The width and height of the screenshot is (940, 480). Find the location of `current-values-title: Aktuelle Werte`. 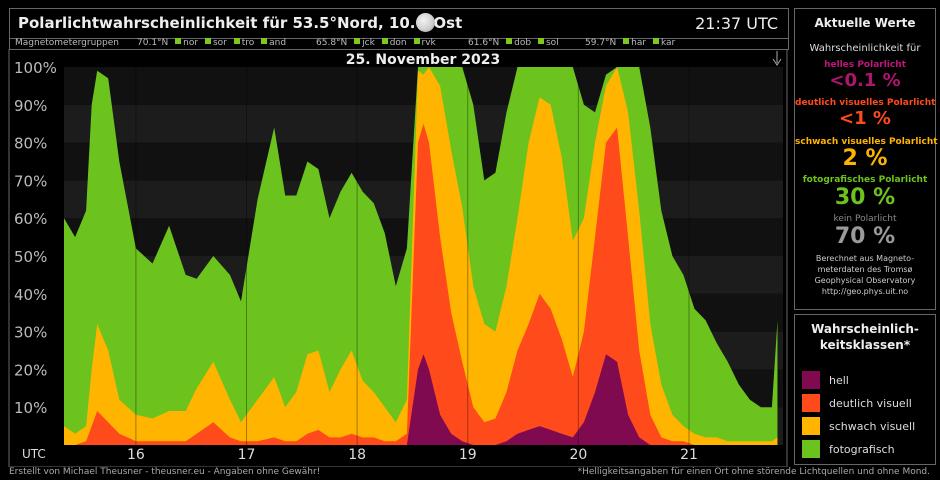

current-values-title: Aktuelle Werte is located at coordinates (865, 23).